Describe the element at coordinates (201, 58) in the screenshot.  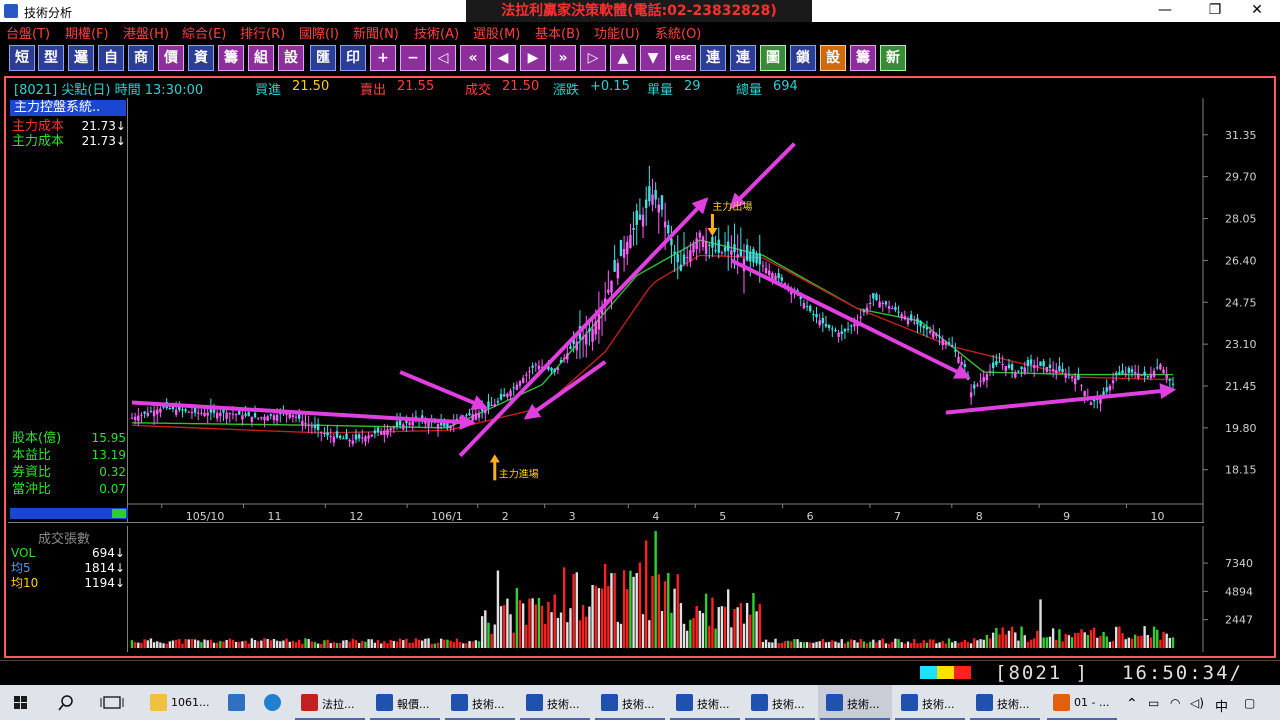
I see `toolbar-capital-button: 資` at that location.